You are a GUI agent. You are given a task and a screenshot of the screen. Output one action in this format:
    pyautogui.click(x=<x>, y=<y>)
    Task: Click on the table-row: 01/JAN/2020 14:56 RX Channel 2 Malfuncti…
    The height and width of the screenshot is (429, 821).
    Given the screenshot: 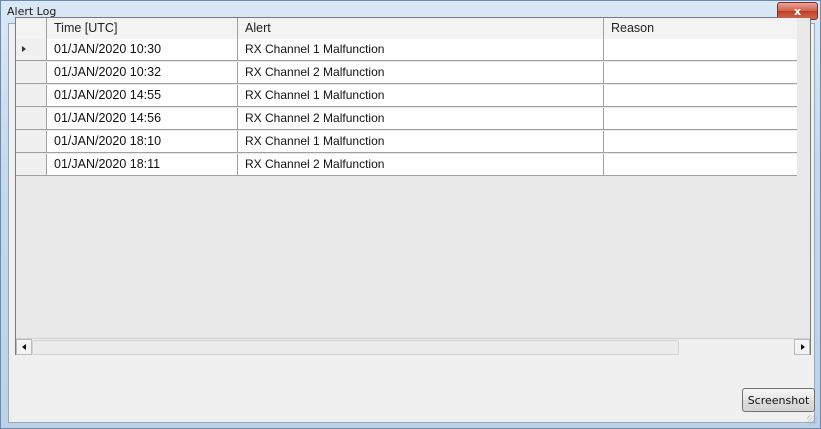 What is the action you would take?
    pyautogui.click(x=406, y=119)
    